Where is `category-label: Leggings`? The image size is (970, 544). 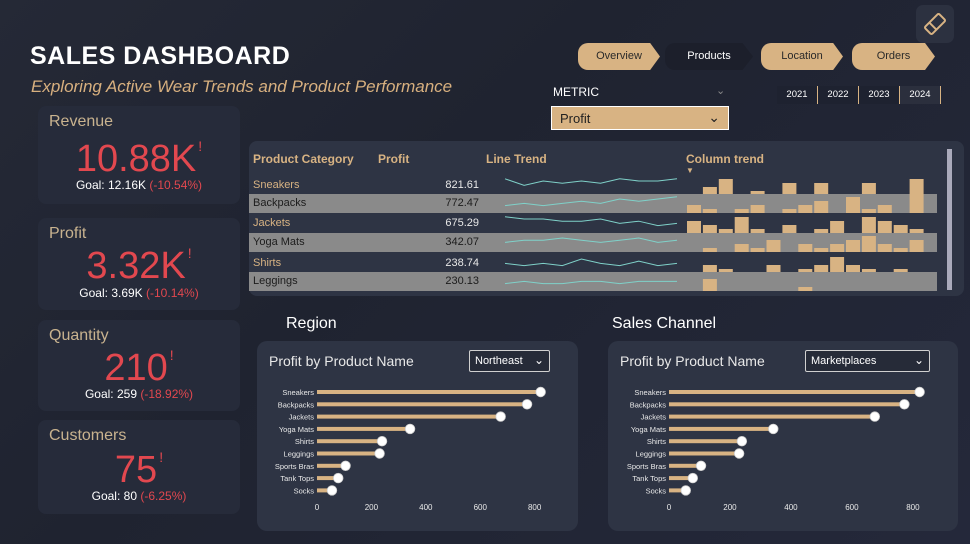 category-label: Leggings is located at coordinates (299, 454).